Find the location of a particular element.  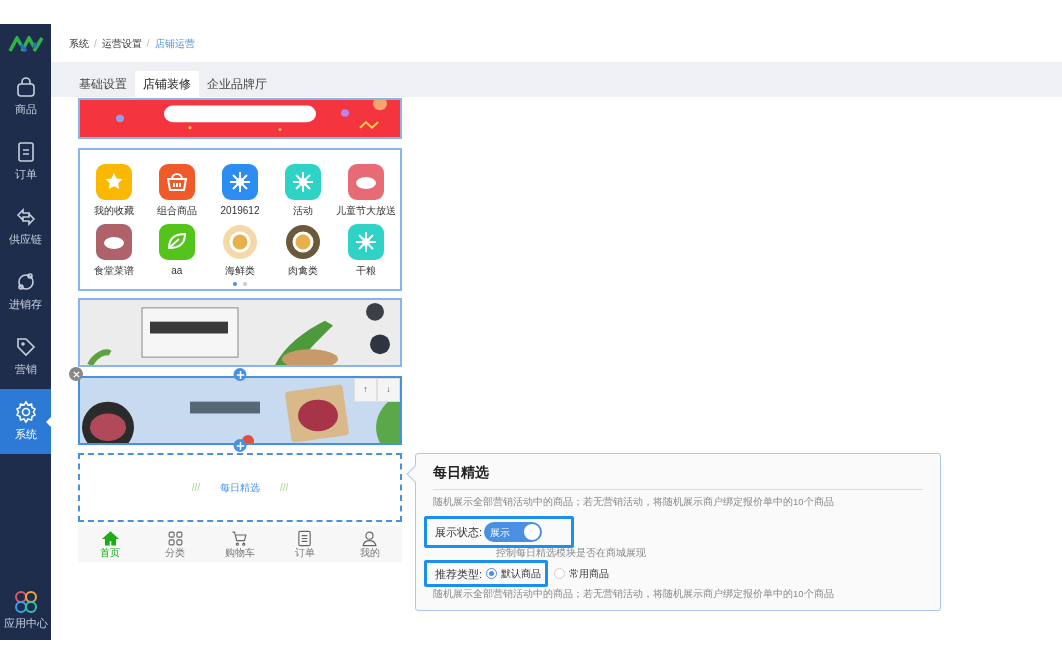

category-label: 海鲜类 is located at coordinates (240, 270).